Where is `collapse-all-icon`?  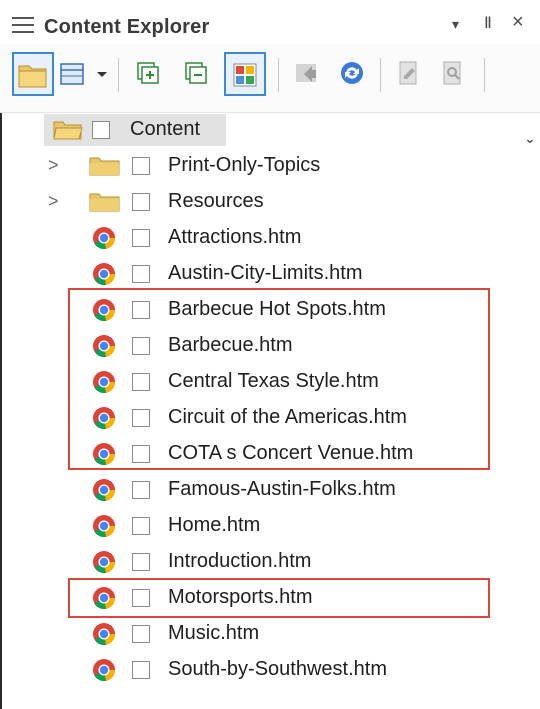
collapse-all-icon is located at coordinates (196, 73).